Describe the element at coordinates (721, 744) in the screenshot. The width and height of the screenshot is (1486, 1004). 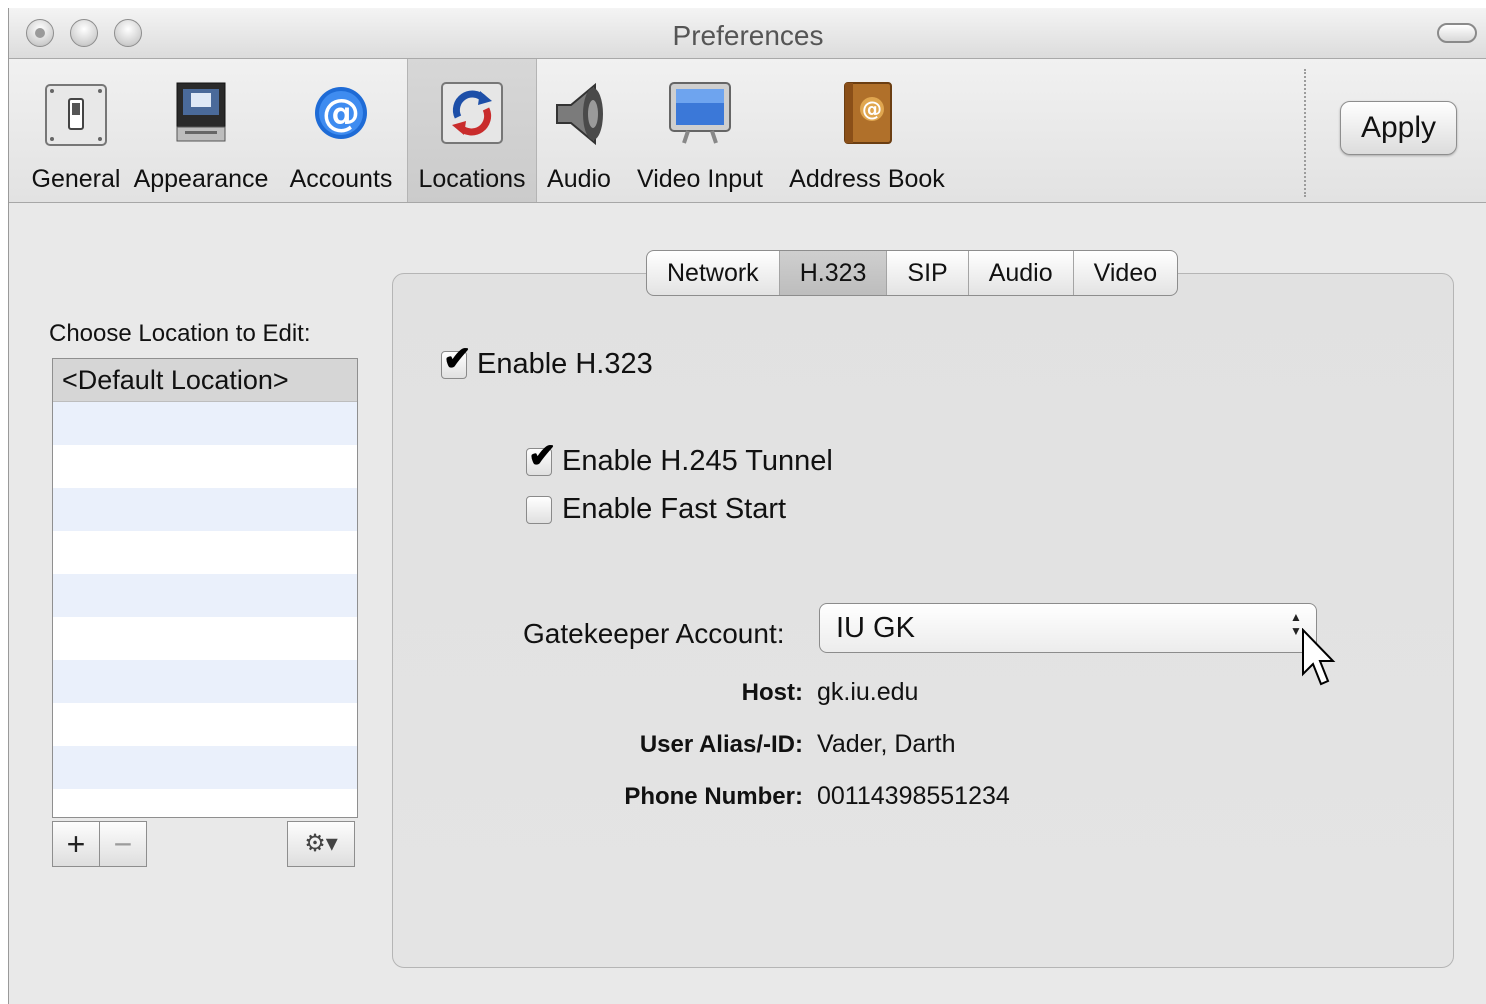
I see `user-alias-label: User Alias/-ID:` at that location.